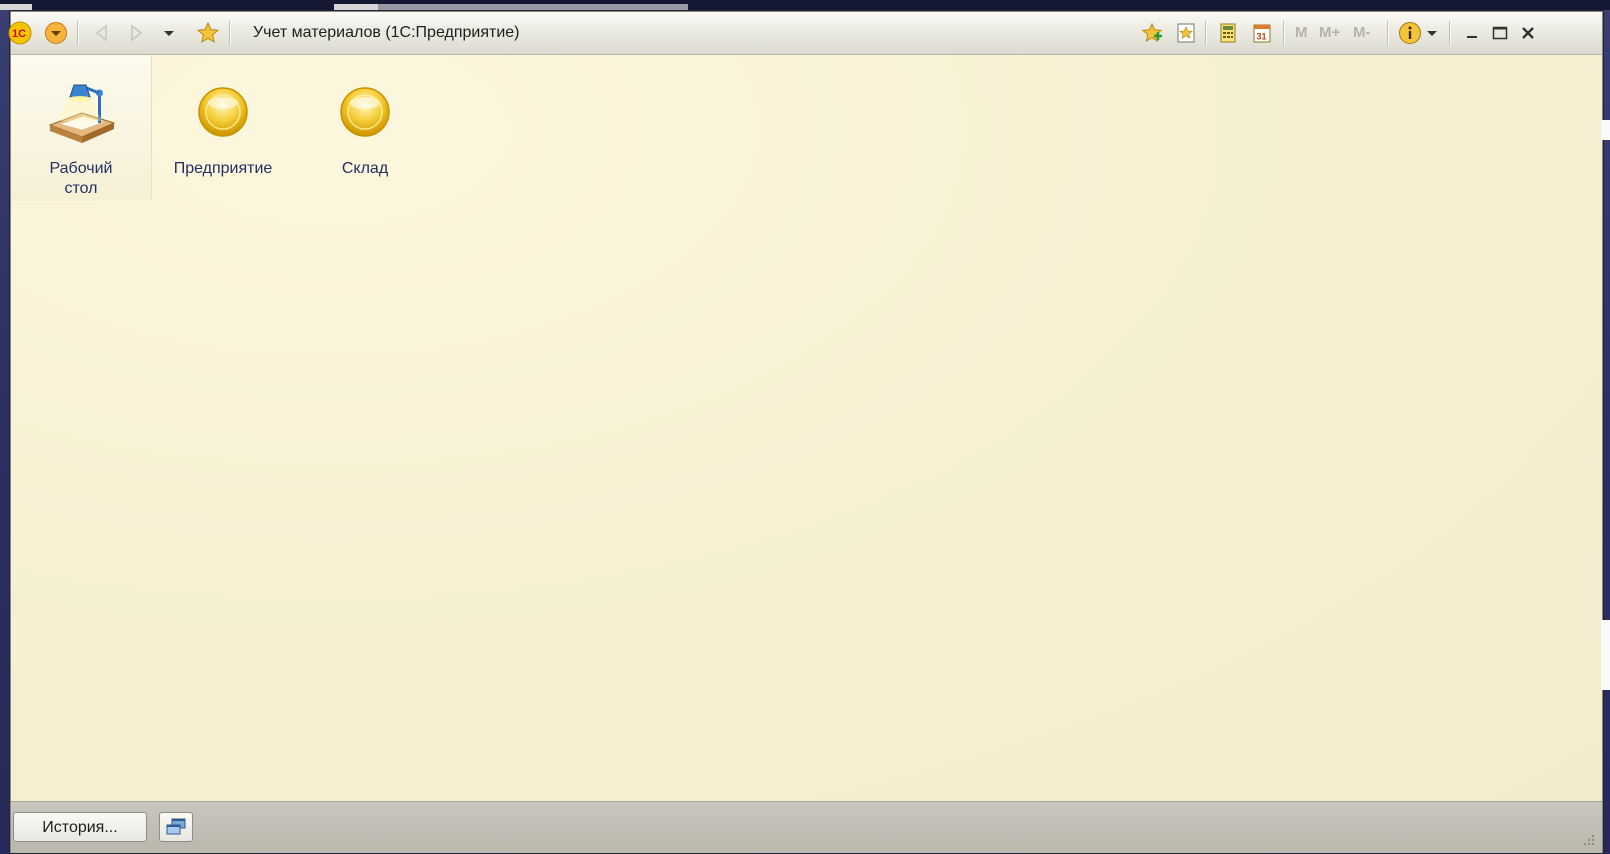 The height and width of the screenshot is (854, 1610). Describe the element at coordinates (1410, 33) in the screenshot. I see `info-icon` at that location.